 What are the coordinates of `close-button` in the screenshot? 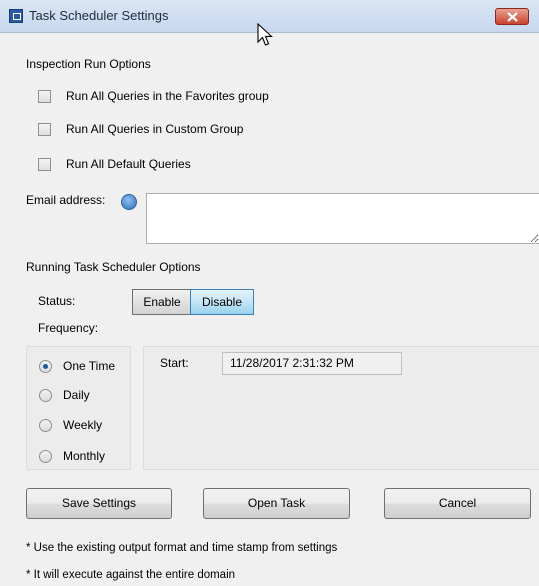 It's located at (512, 16).